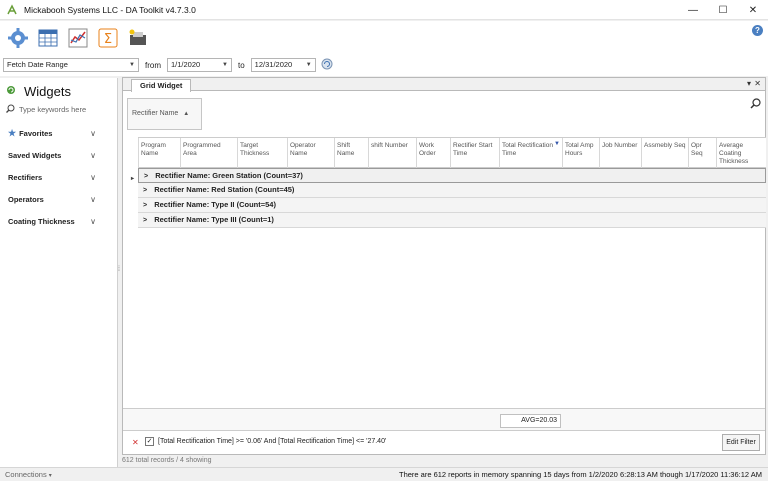 The image size is (768, 481). What do you see at coordinates (37, 64) in the screenshot?
I see `fetch-range-value: Fetch Date Range` at bounding box center [37, 64].